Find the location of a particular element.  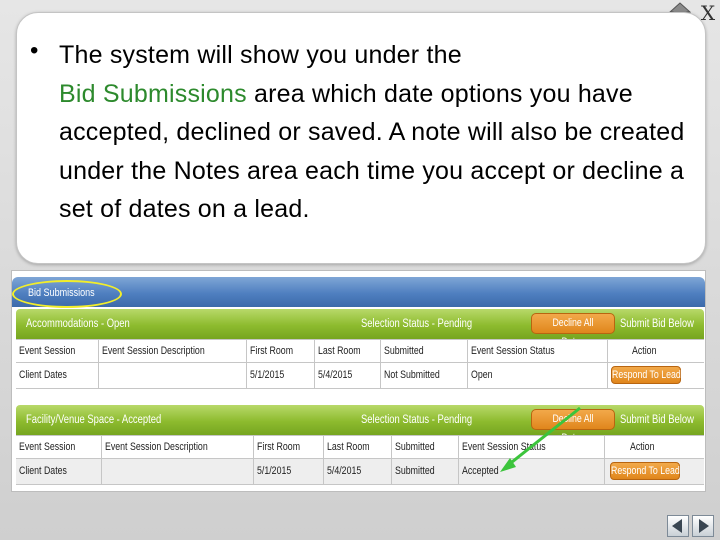

bid-submissions-highlight: Bid Submissions is located at coordinates (153, 93).